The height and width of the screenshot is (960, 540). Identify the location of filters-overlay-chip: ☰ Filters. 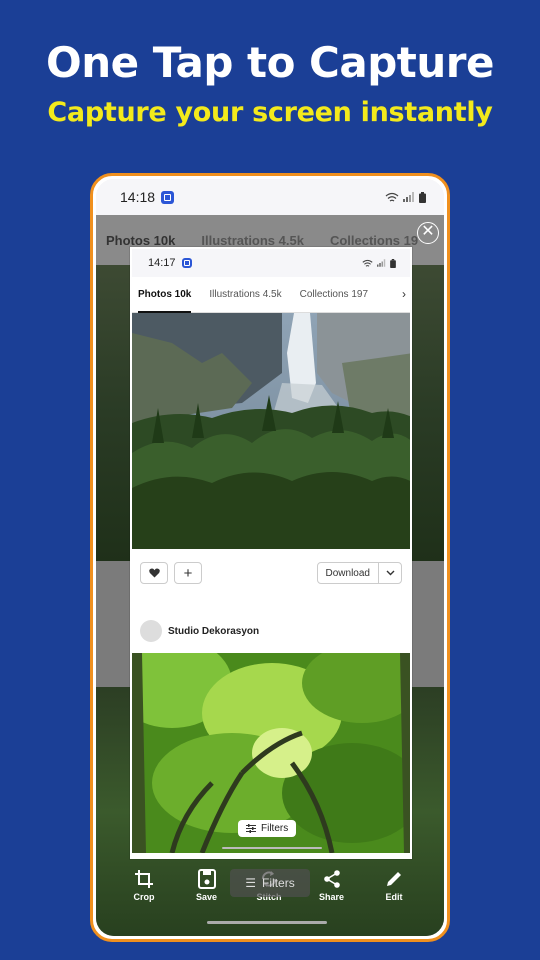
(270, 883).